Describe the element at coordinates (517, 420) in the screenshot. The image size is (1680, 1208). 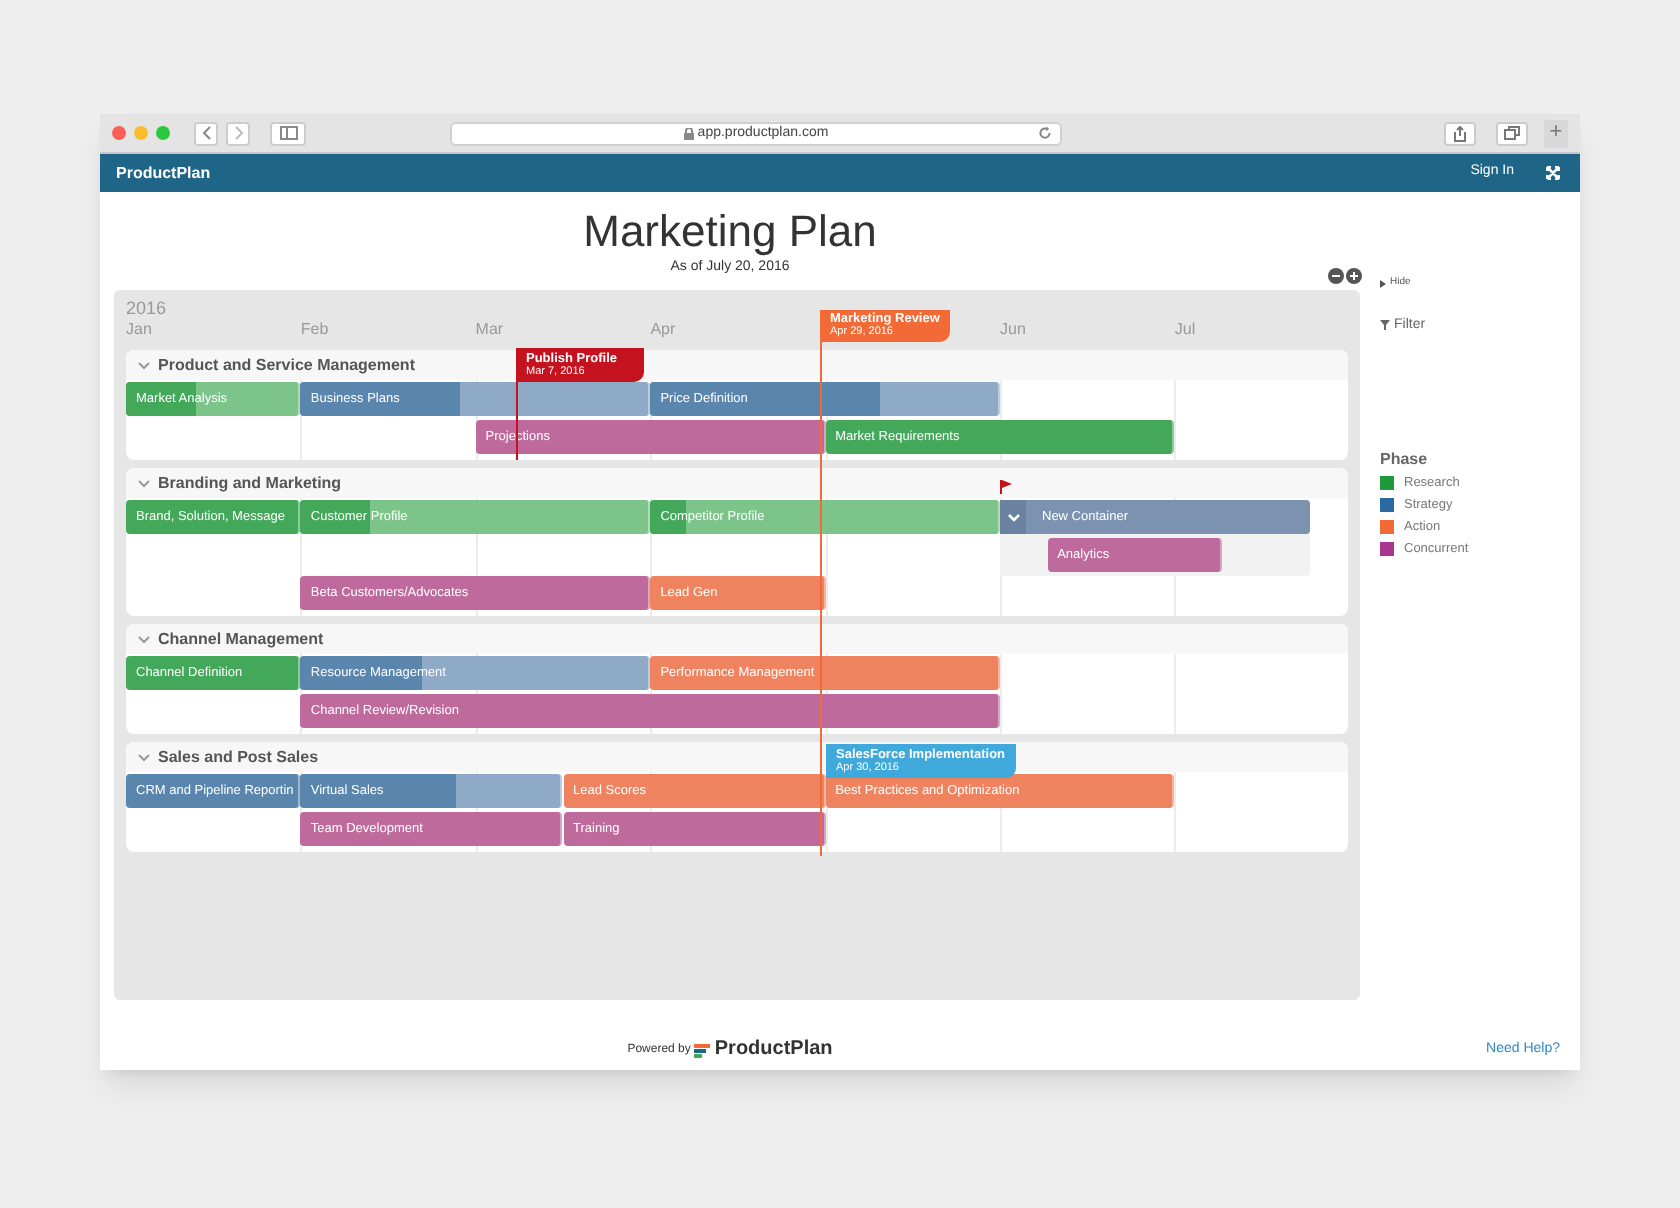
I see `milestone-line` at that location.